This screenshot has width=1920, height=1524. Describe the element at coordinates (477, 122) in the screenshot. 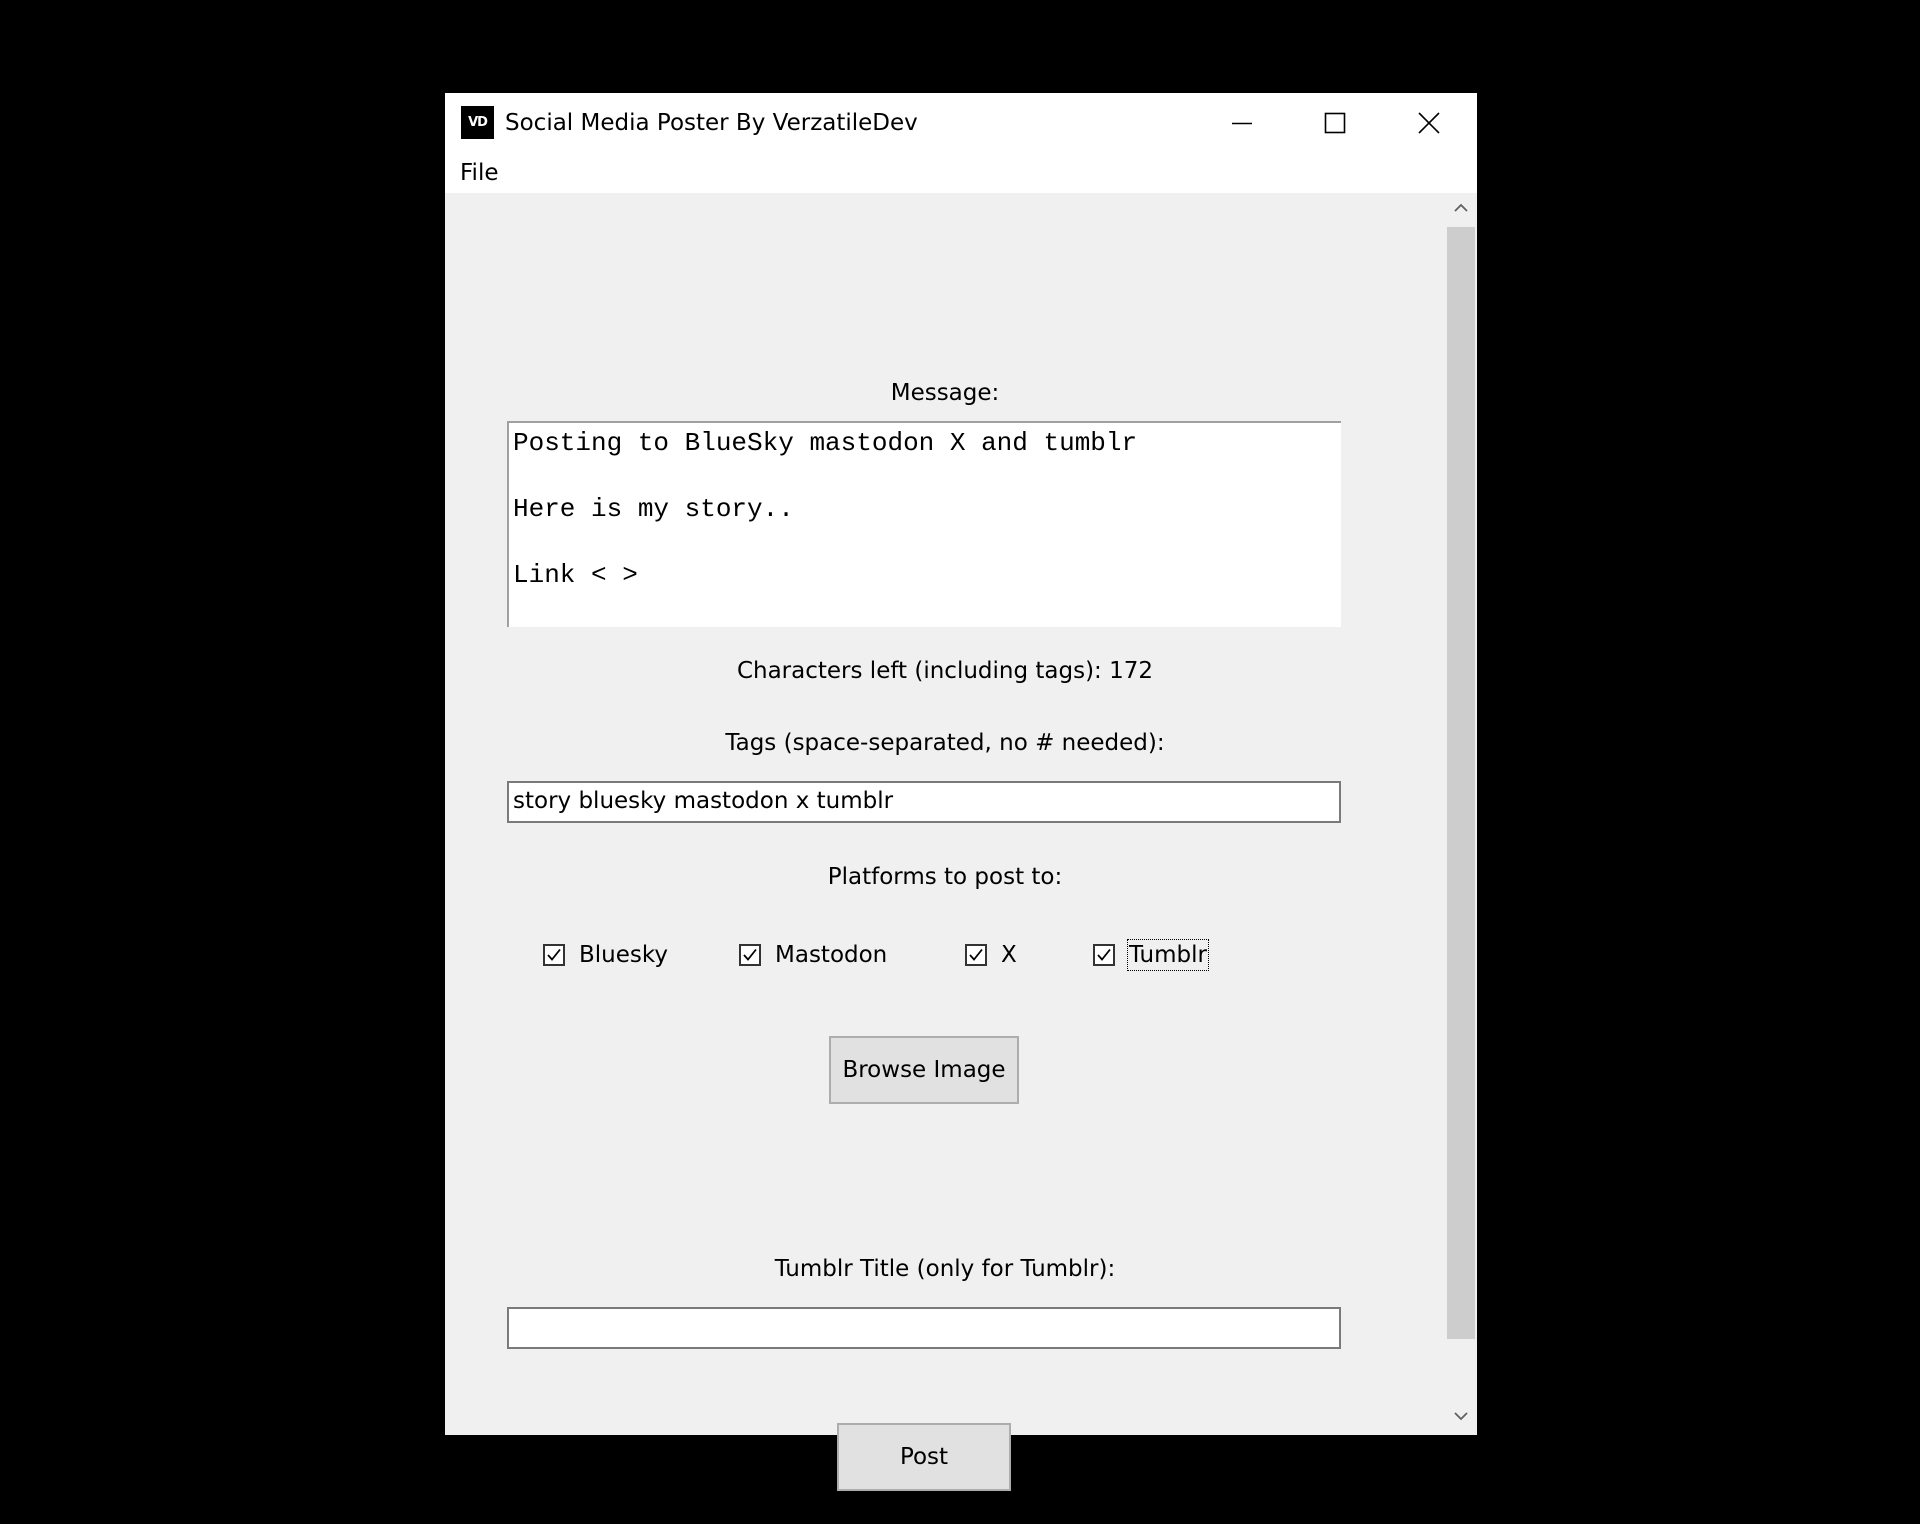

I see `app-logo-icon: VD` at that location.